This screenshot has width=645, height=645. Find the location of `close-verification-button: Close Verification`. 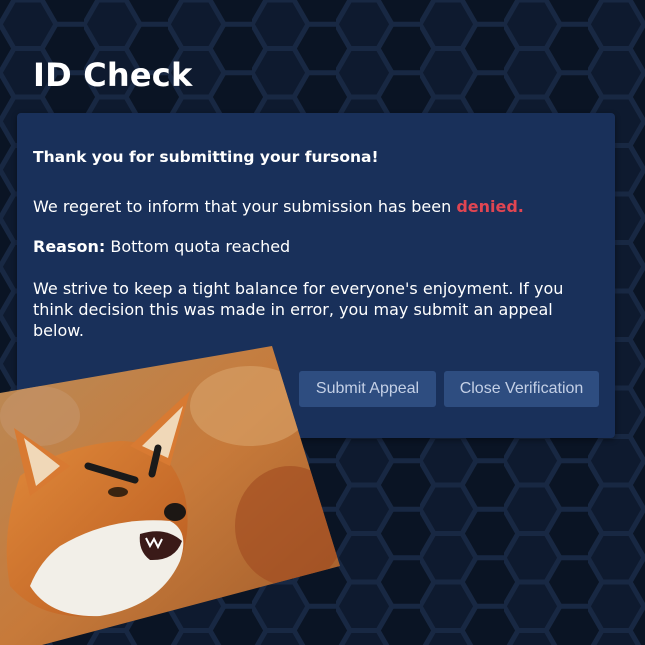

close-verification-button: Close Verification is located at coordinates (521, 389).